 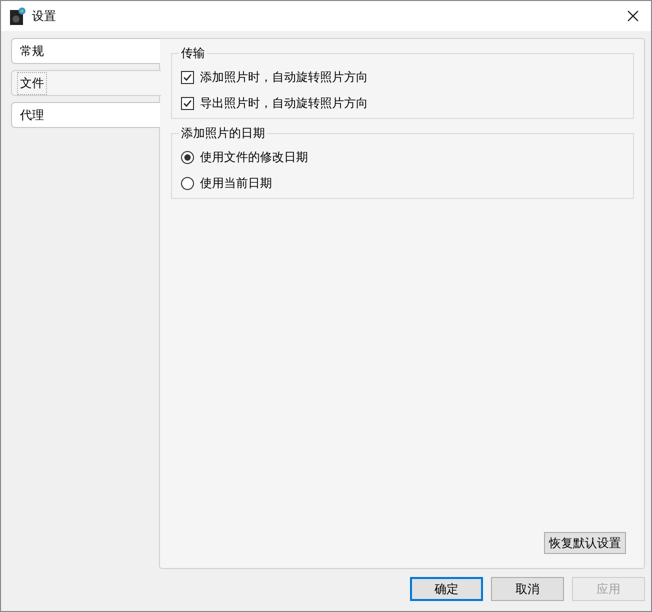 I want to click on sidebar-tab: 文件, so click(x=86, y=83).